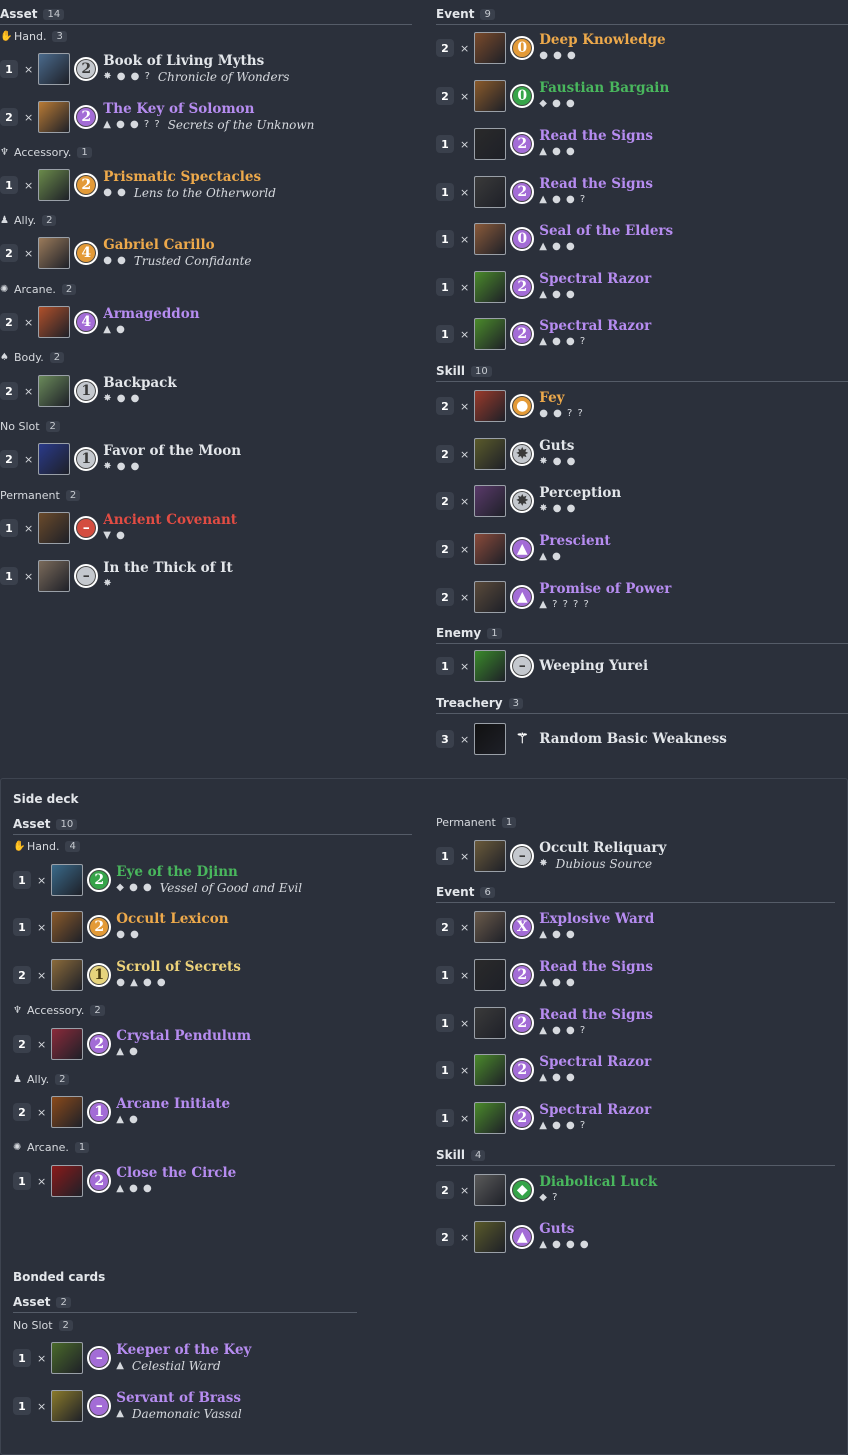 This screenshot has width=848, height=1455. Describe the element at coordinates (168, 568) in the screenshot. I see `card-name: In the Thick of It` at that location.